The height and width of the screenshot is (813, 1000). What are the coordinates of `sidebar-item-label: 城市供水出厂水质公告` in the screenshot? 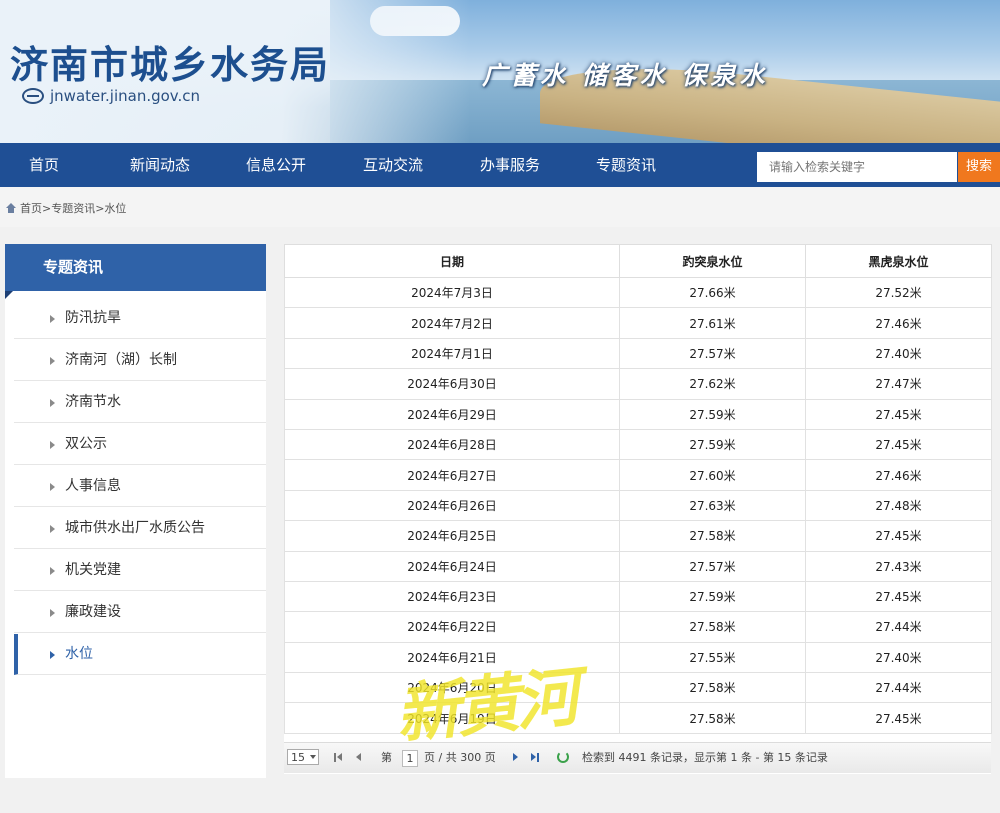 It's located at (135, 528).